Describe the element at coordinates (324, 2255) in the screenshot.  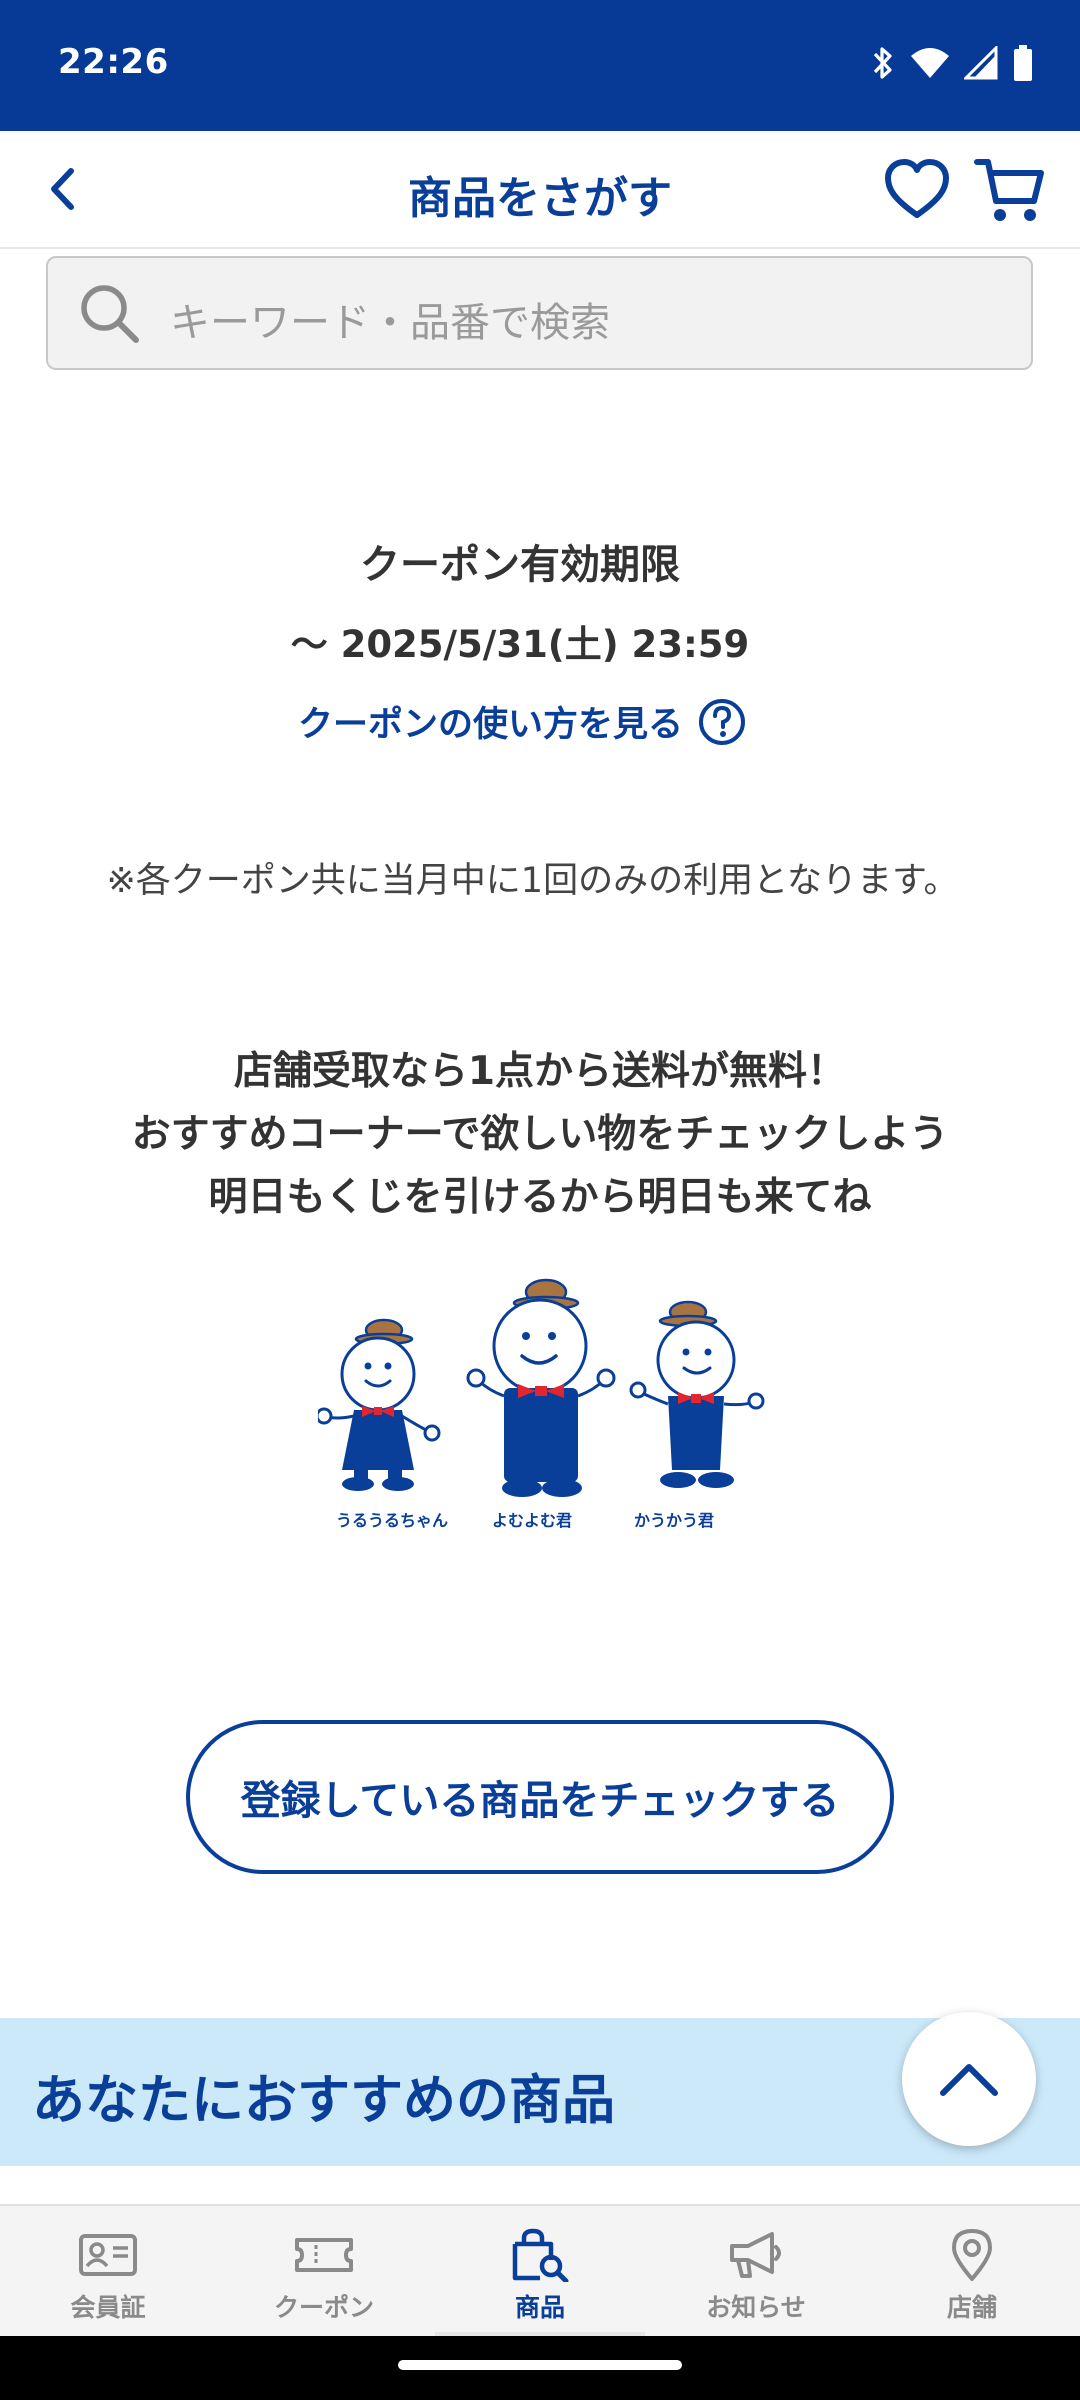
I see `ticket-icon` at that location.